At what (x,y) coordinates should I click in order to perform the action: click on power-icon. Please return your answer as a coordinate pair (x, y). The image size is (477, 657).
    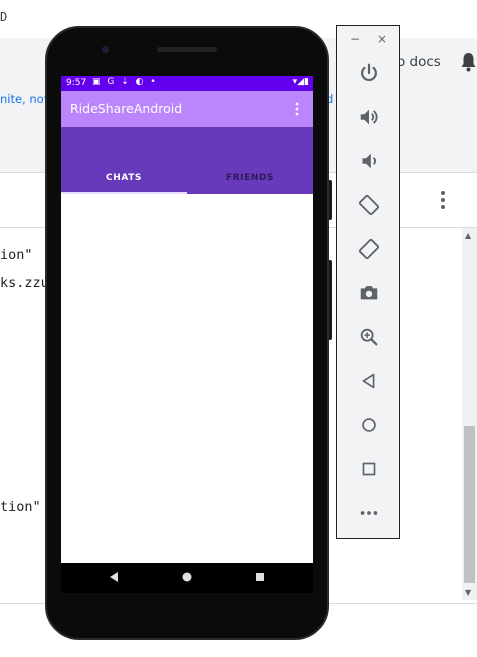
    Looking at the image, I should click on (369, 72).